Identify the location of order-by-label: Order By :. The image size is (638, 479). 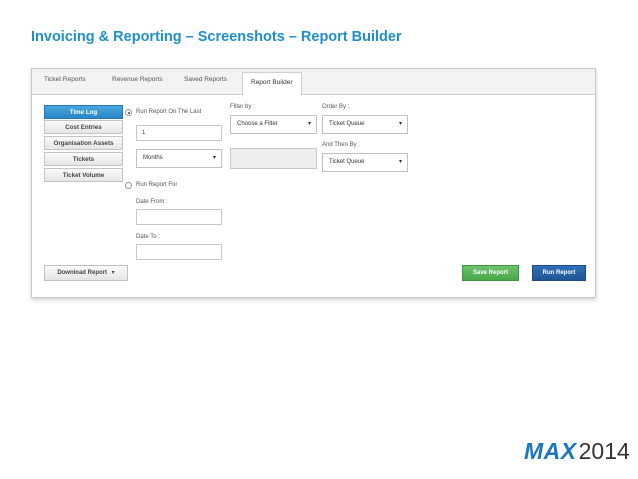
(336, 107).